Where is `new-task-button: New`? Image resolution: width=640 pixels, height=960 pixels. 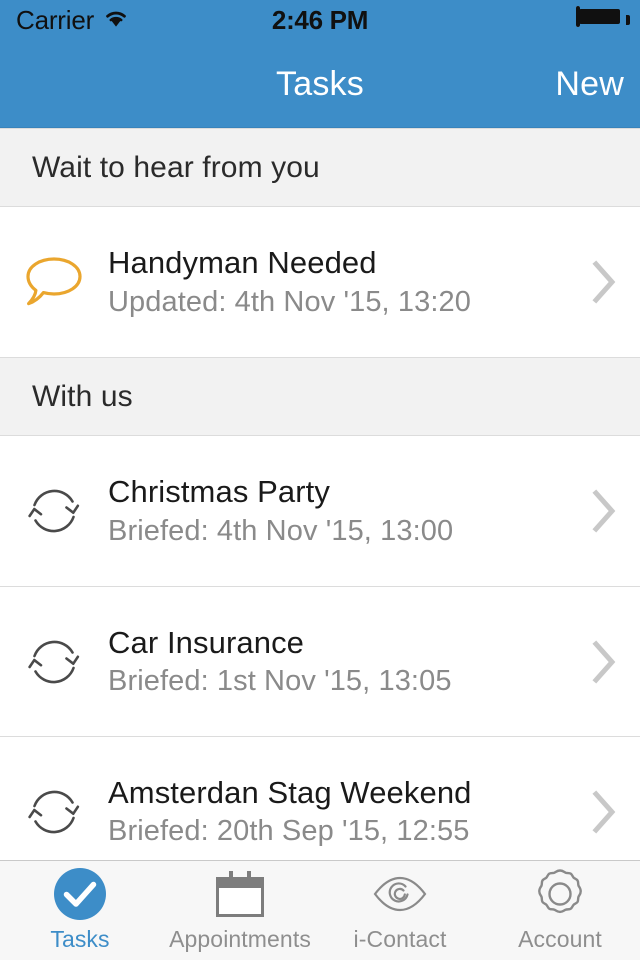
new-task-button: New is located at coordinates (589, 84).